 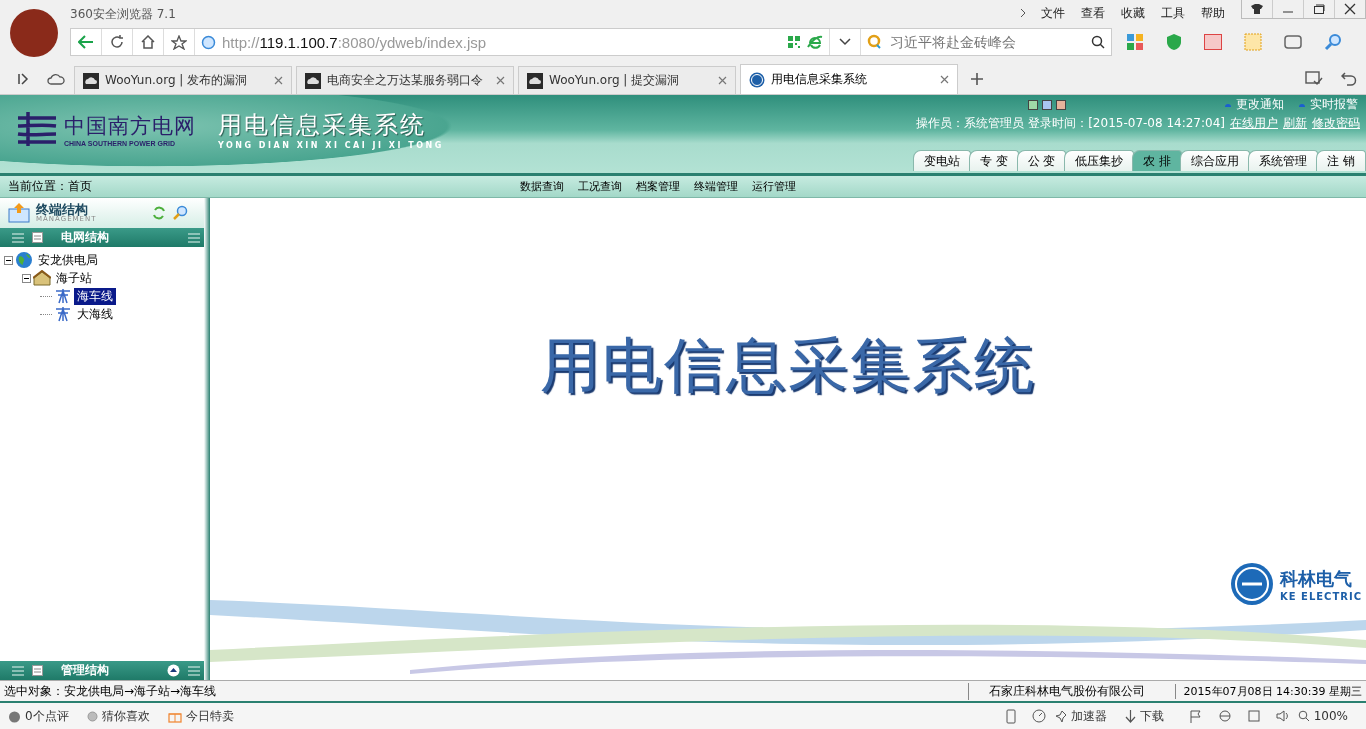 What do you see at coordinates (794, 42) in the screenshot?
I see `qr-code-icon` at bounding box center [794, 42].